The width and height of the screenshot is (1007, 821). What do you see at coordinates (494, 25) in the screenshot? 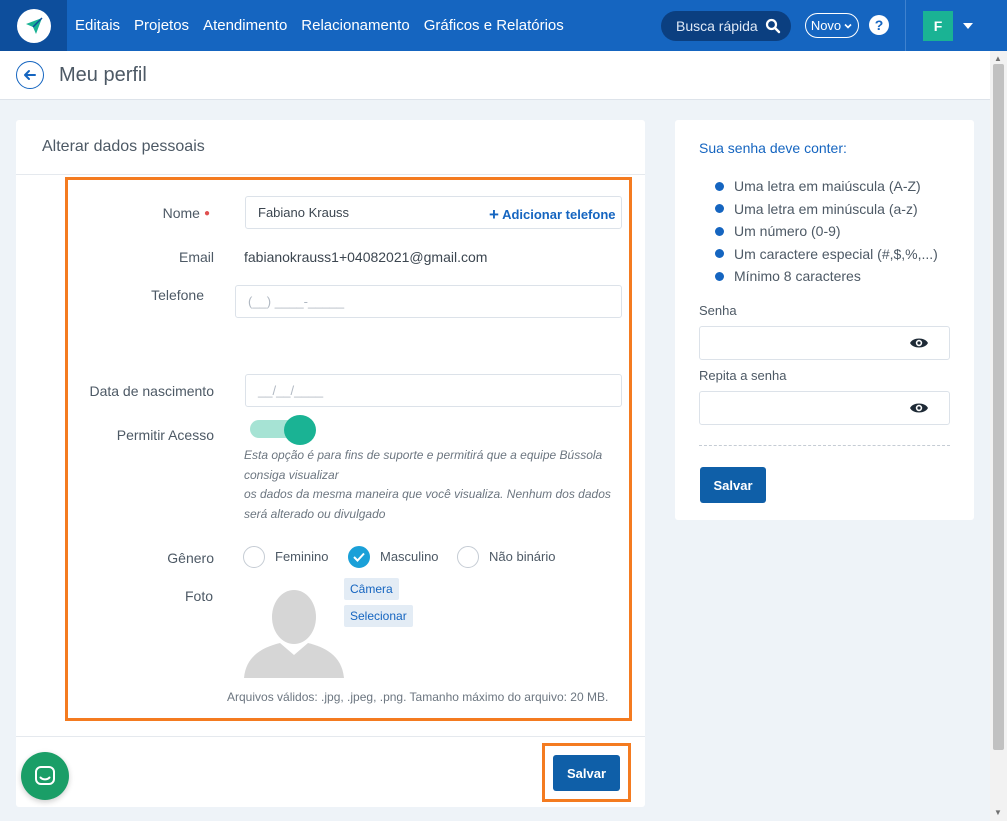
I see `nav-graficos-relatorios: Gráficos e Relatórios` at bounding box center [494, 25].